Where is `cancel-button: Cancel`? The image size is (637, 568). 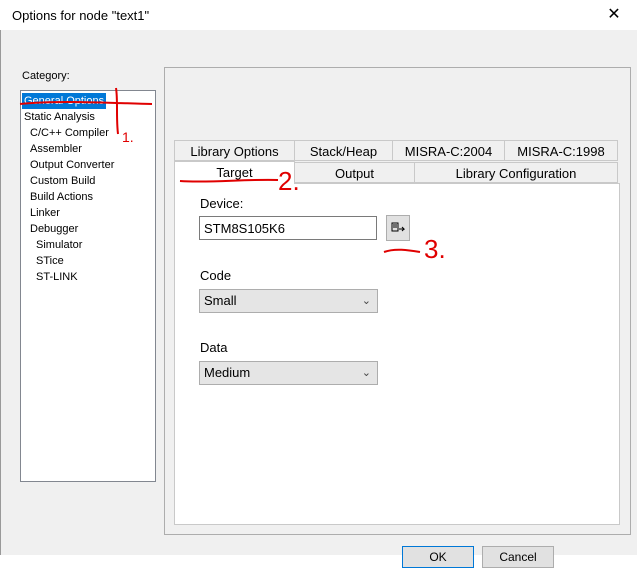 cancel-button: Cancel is located at coordinates (518, 557).